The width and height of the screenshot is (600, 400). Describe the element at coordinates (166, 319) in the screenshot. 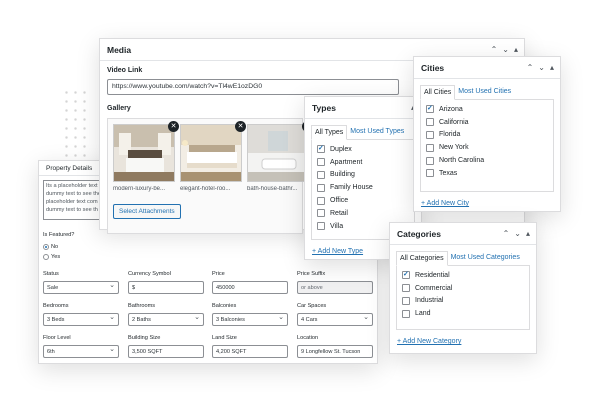

I see `bathrooms-select: 2 Baths` at that location.